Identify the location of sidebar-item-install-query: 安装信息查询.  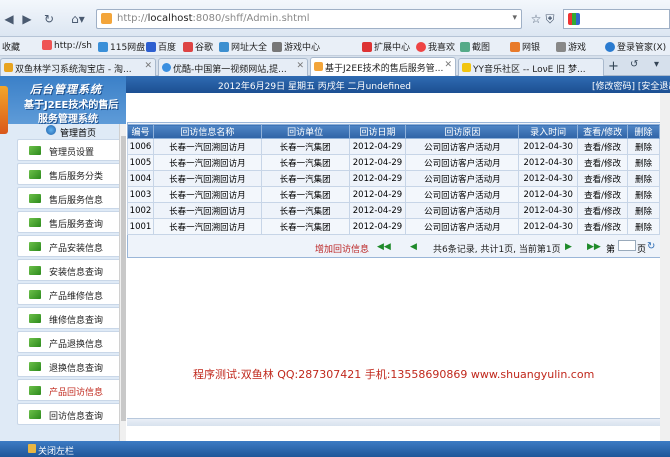
(71, 270).